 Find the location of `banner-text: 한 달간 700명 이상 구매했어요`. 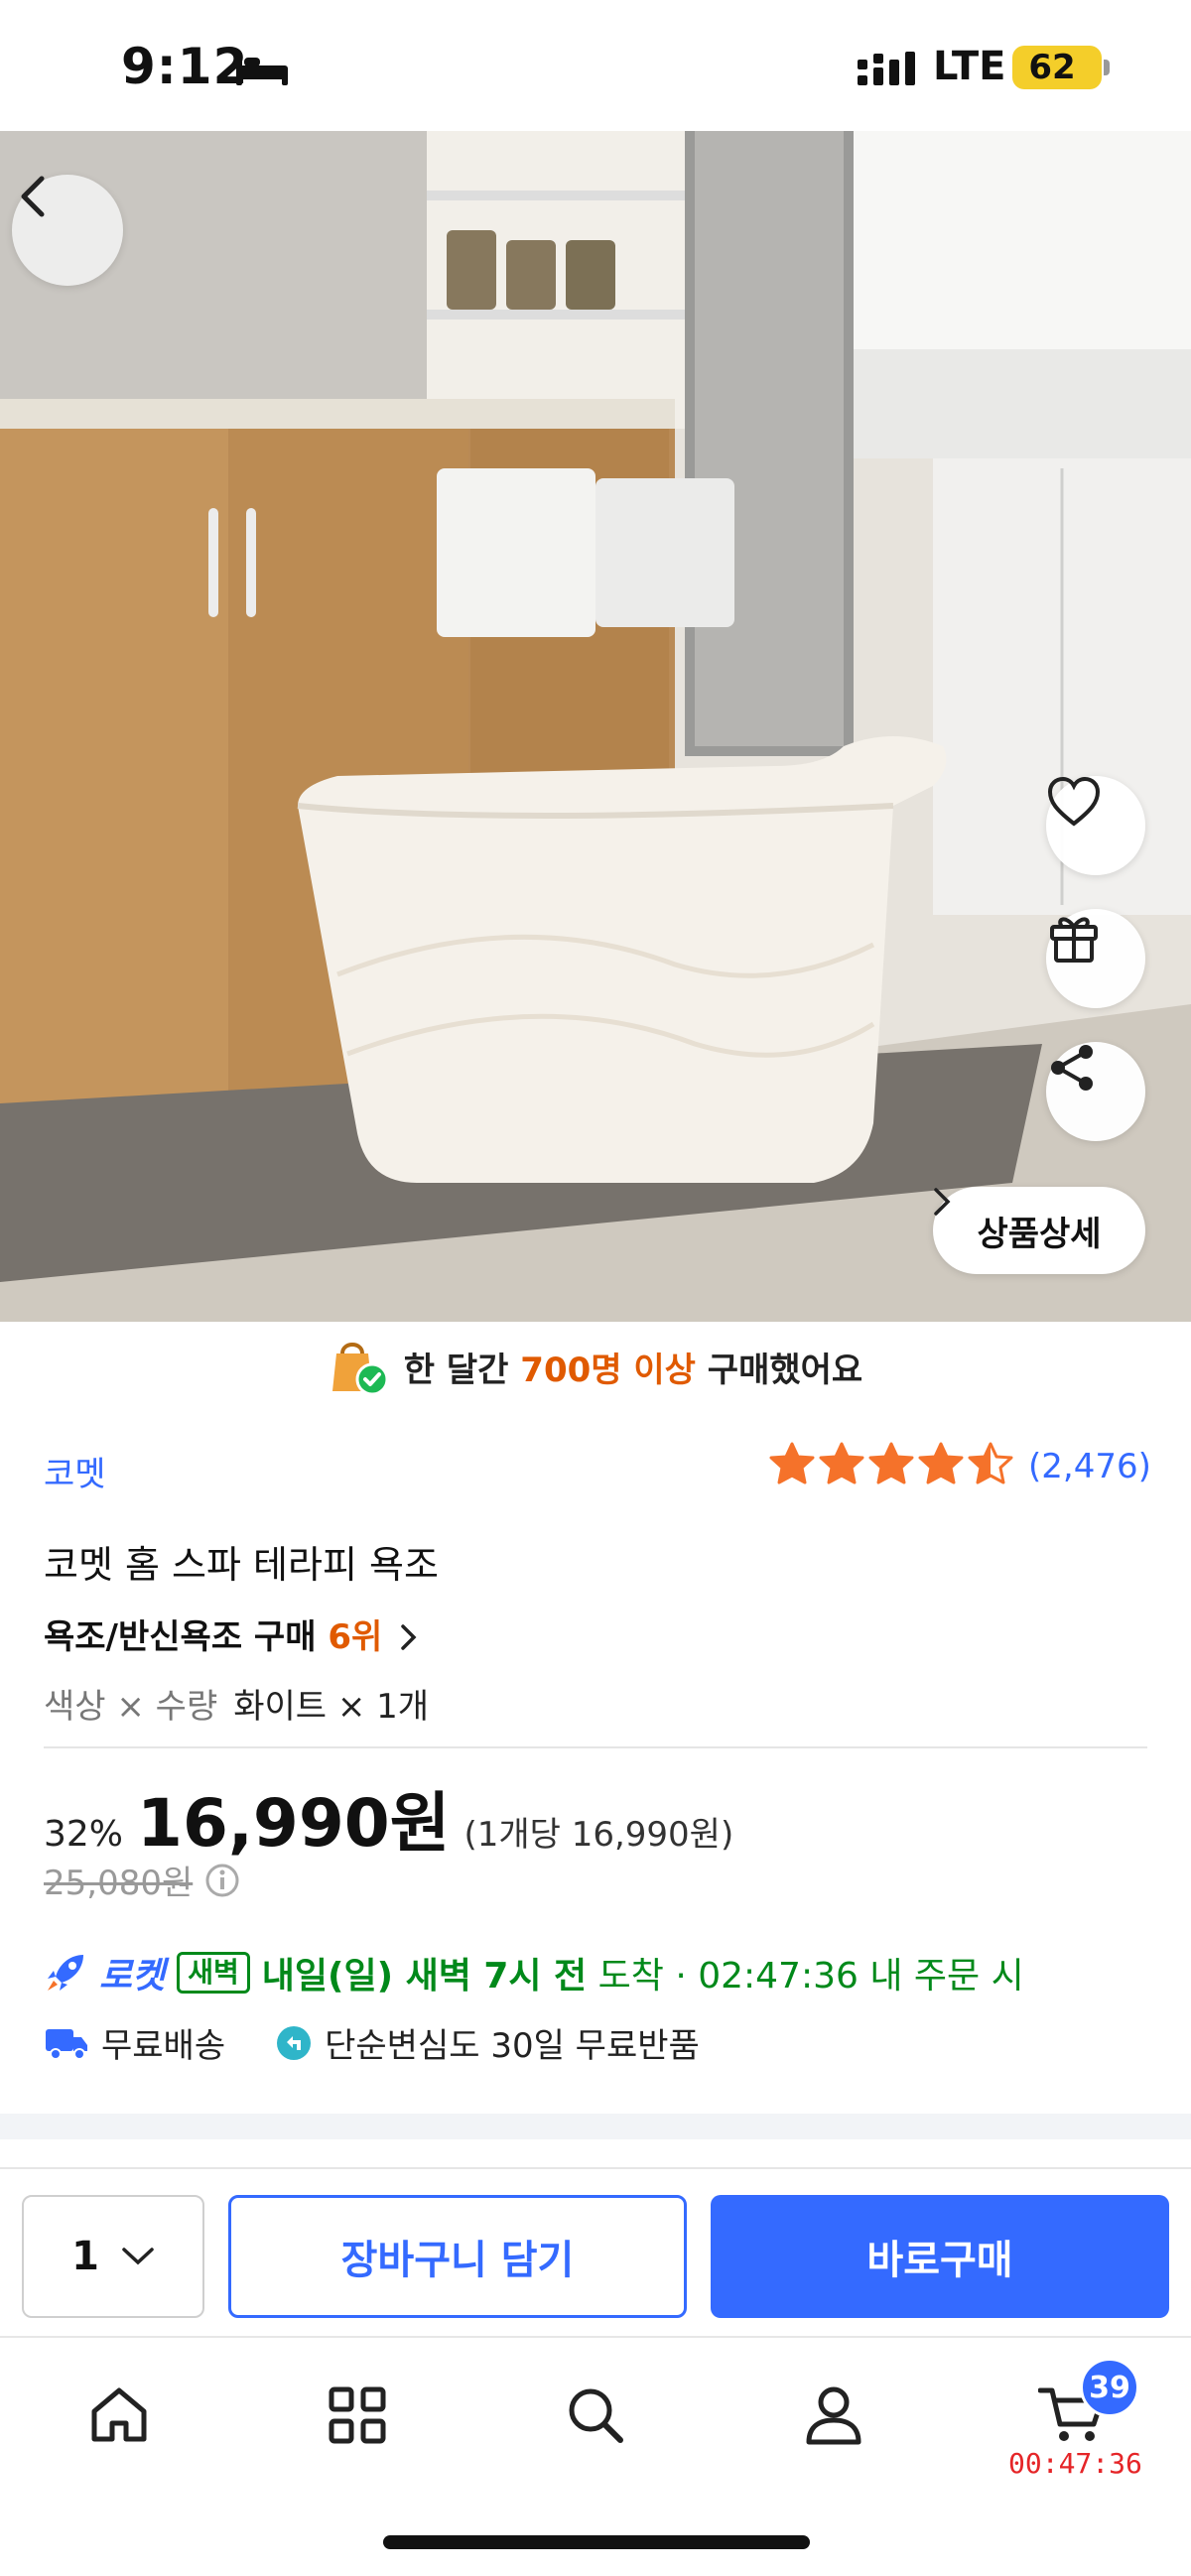

banner-text: 한 달간 700명 이상 구매했어요 is located at coordinates (633, 1367).